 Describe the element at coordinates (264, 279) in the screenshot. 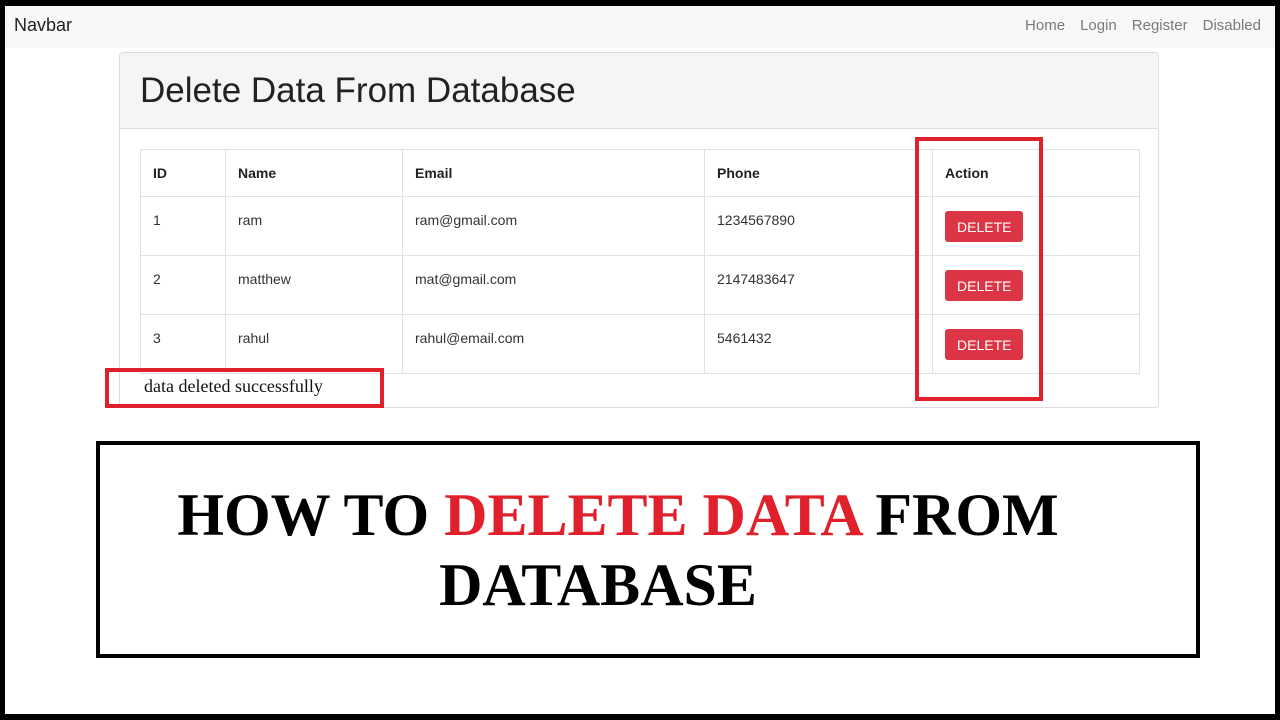

I see `cell-name-text: matthew` at that location.